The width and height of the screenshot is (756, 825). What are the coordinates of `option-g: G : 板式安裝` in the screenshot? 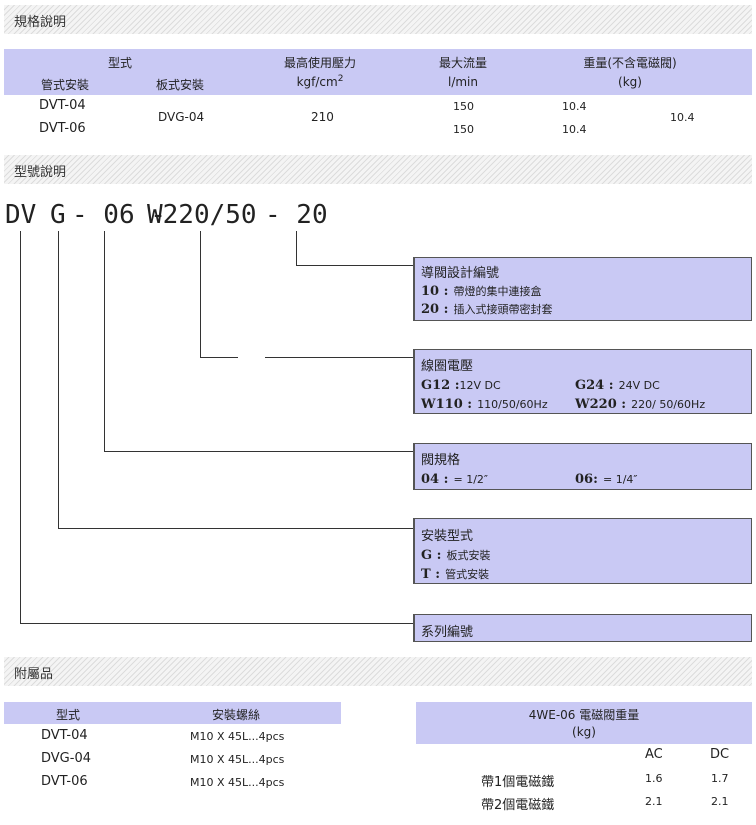 It's located at (456, 555).